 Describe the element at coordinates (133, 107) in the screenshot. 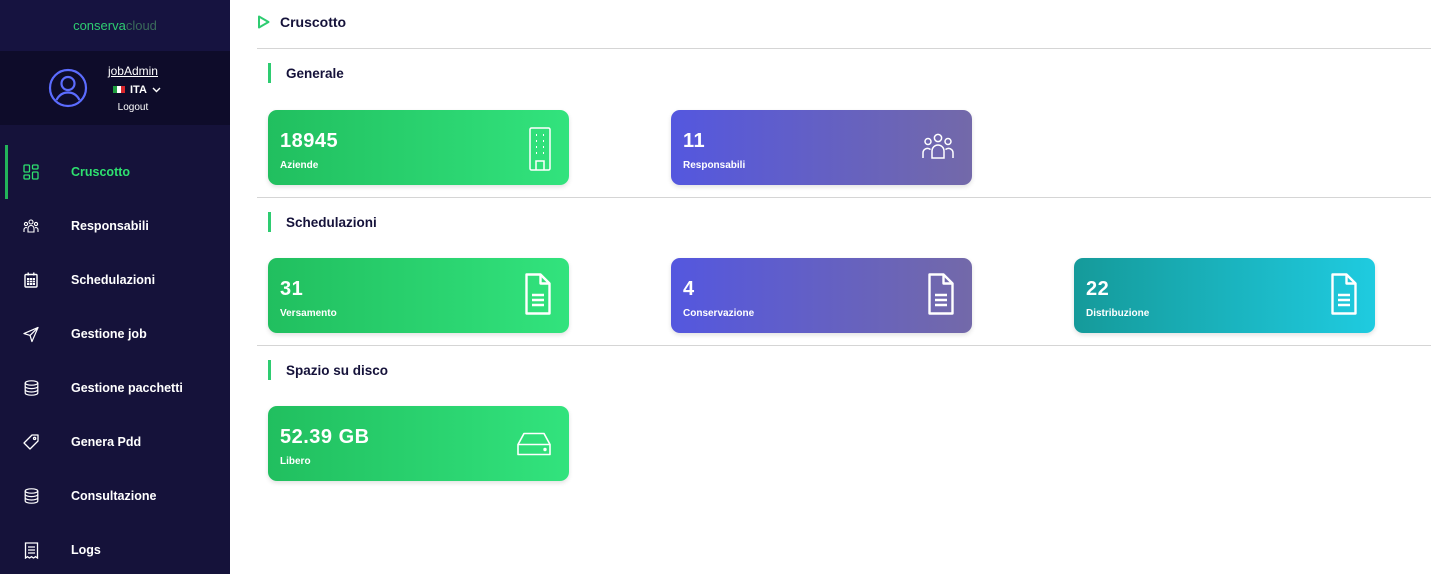

I see `logout-link: Logout` at that location.